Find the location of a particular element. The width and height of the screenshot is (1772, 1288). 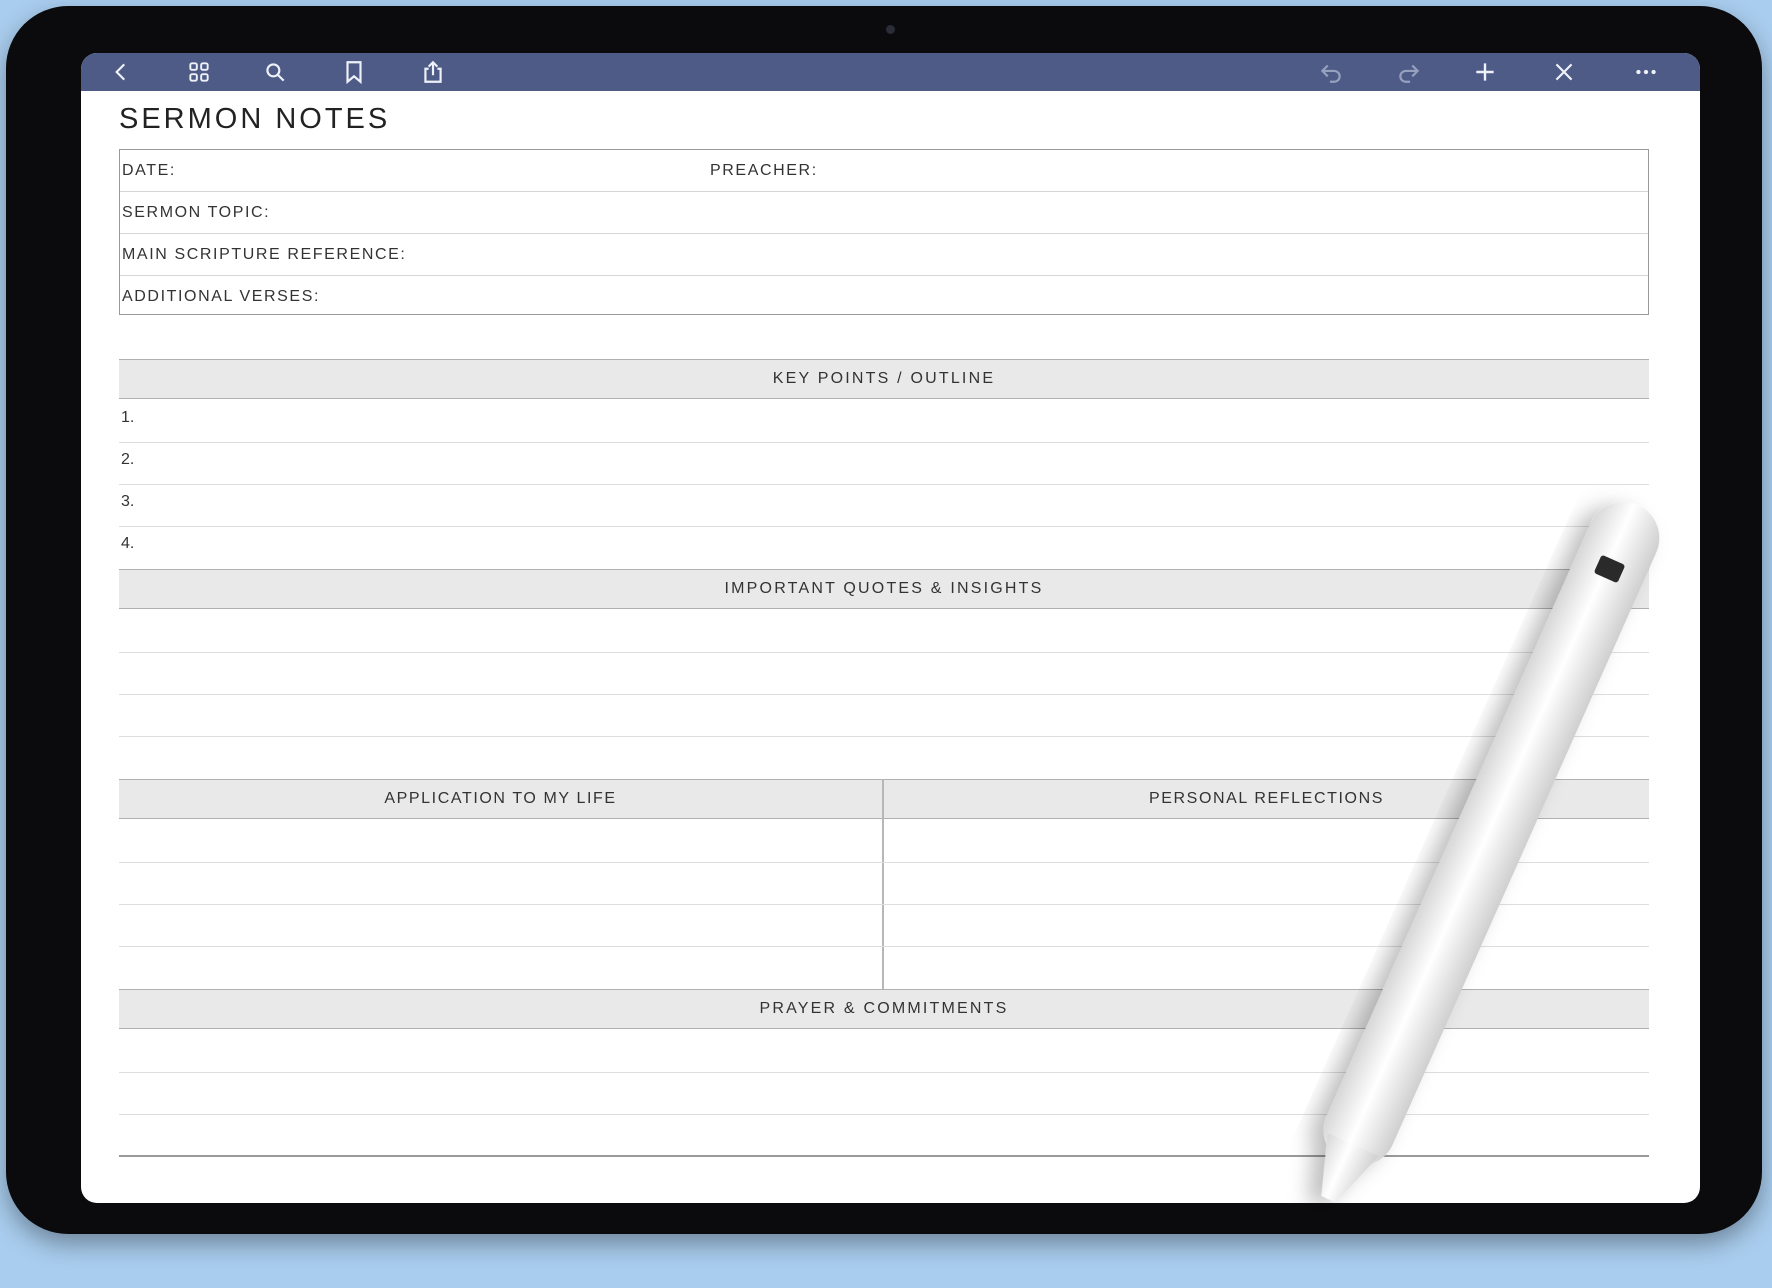

scripture-label: MAIN SCRIPTURE REFERENCE: is located at coordinates (264, 254).